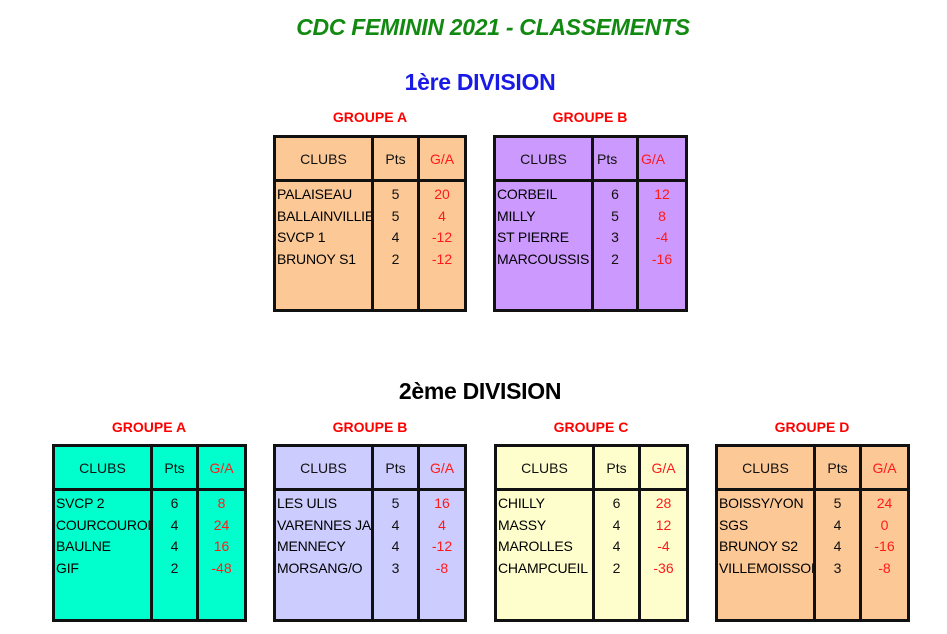 The width and height of the screenshot is (947, 634). What do you see at coordinates (662, 258) in the screenshot?
I see `club-ga: -16` at bounding box center [662, 258].